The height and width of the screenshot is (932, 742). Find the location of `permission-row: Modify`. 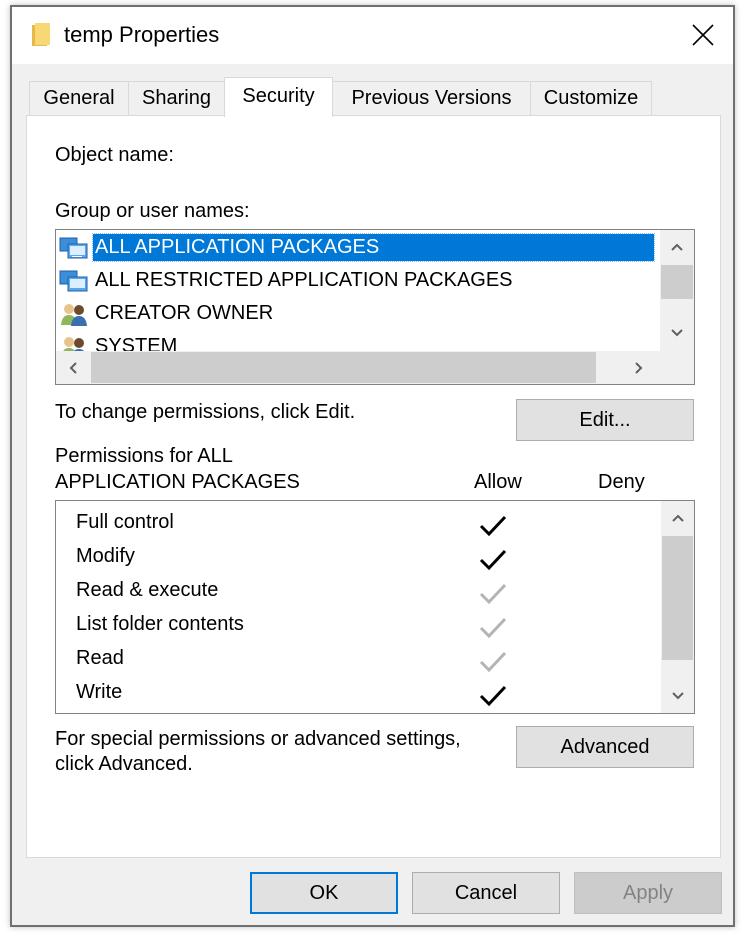

permission-row: Modify is located at coordinates (356, 558).